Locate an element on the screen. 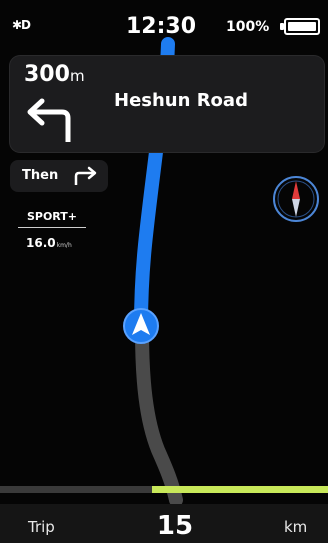 The width and height of the screenshot is (328, 543). battery-icon is located at coordinates (300, 26).